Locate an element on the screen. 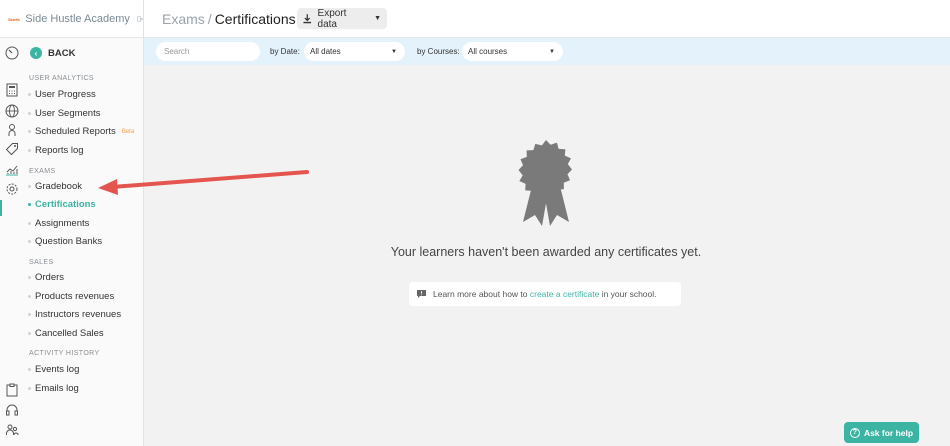  sidebar-item-label: Orders is located at coordinates (50, 277).